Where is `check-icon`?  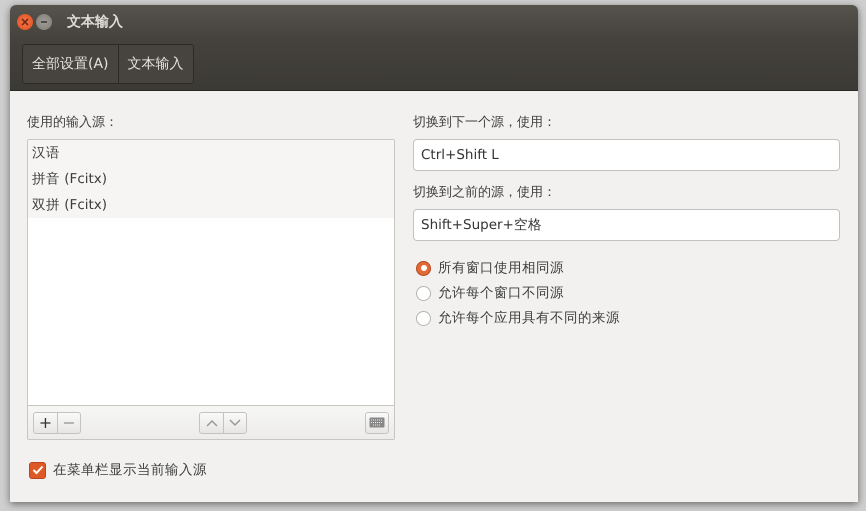
check-icon is located at coordinates (38, 470).